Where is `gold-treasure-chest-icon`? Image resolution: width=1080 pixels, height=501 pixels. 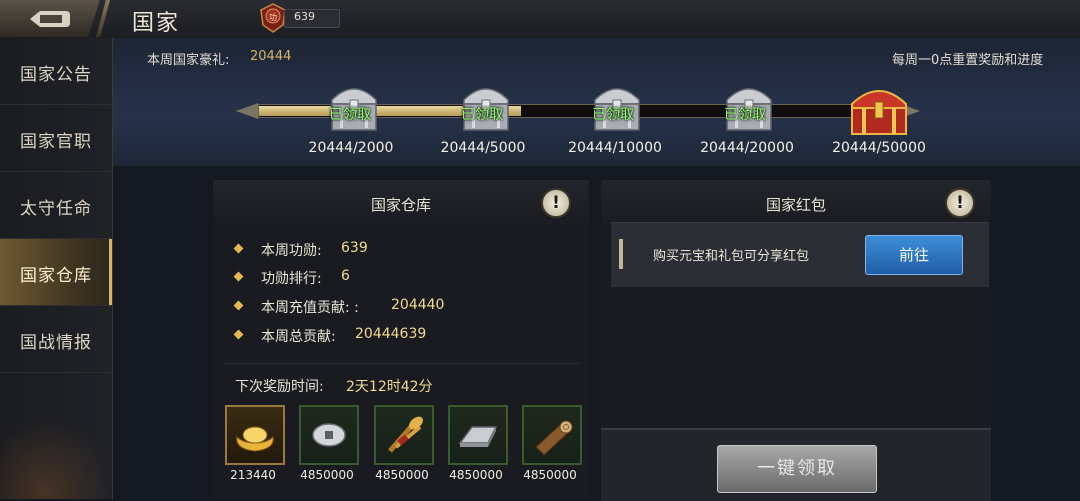 gold-treasure-chest-icon is located at coordinates (879, 109).